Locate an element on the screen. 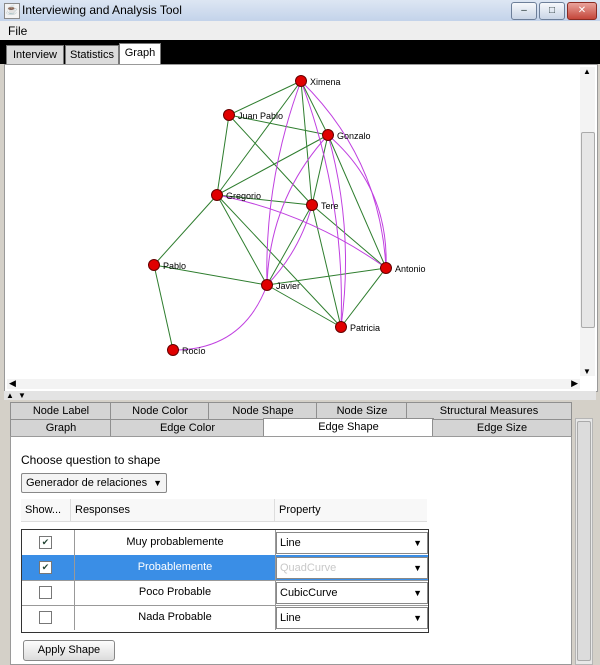 The width and height of the screenshot is (600, 665). graph-node-label: Rocío is located at coordinates (194, 351).